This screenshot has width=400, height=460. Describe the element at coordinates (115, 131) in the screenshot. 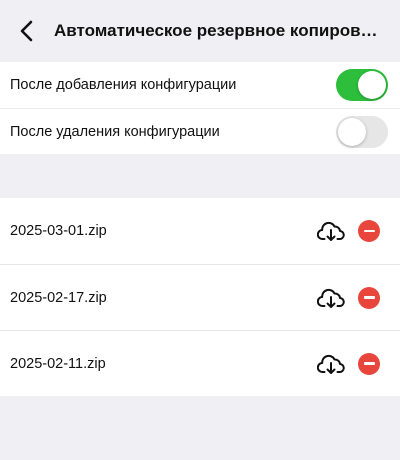

I see `setting-label: После удаления конфигурации` at that location.